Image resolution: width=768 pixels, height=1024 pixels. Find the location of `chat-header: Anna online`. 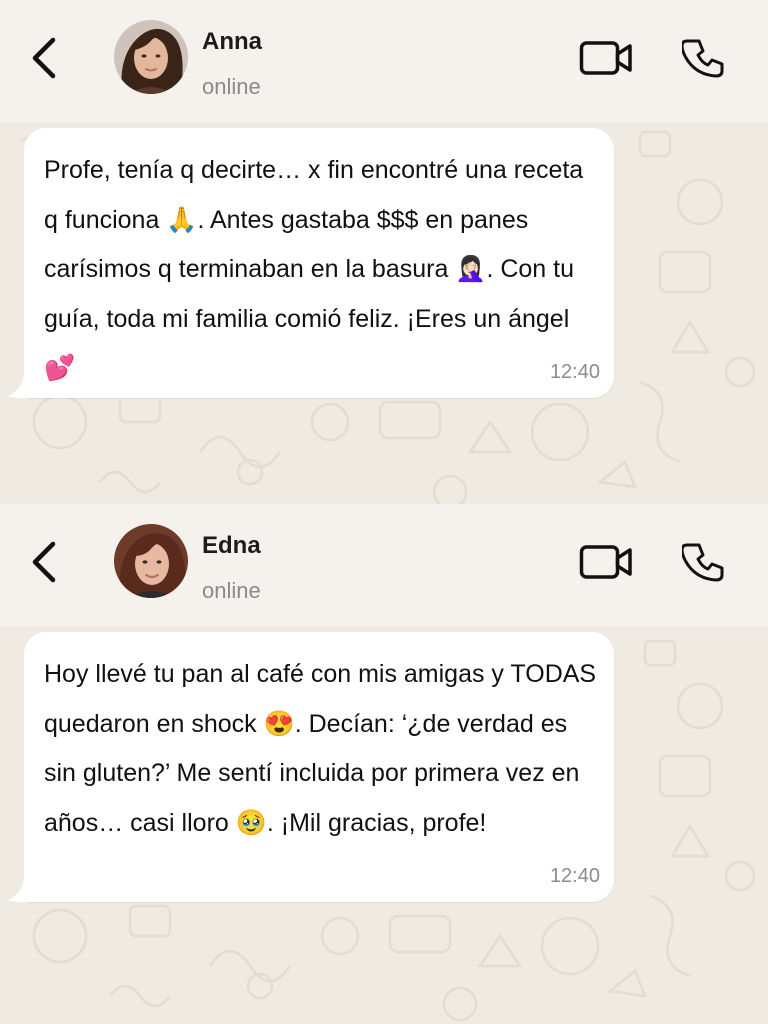

chat-header: Anna online is located at coordinates (384, 61).